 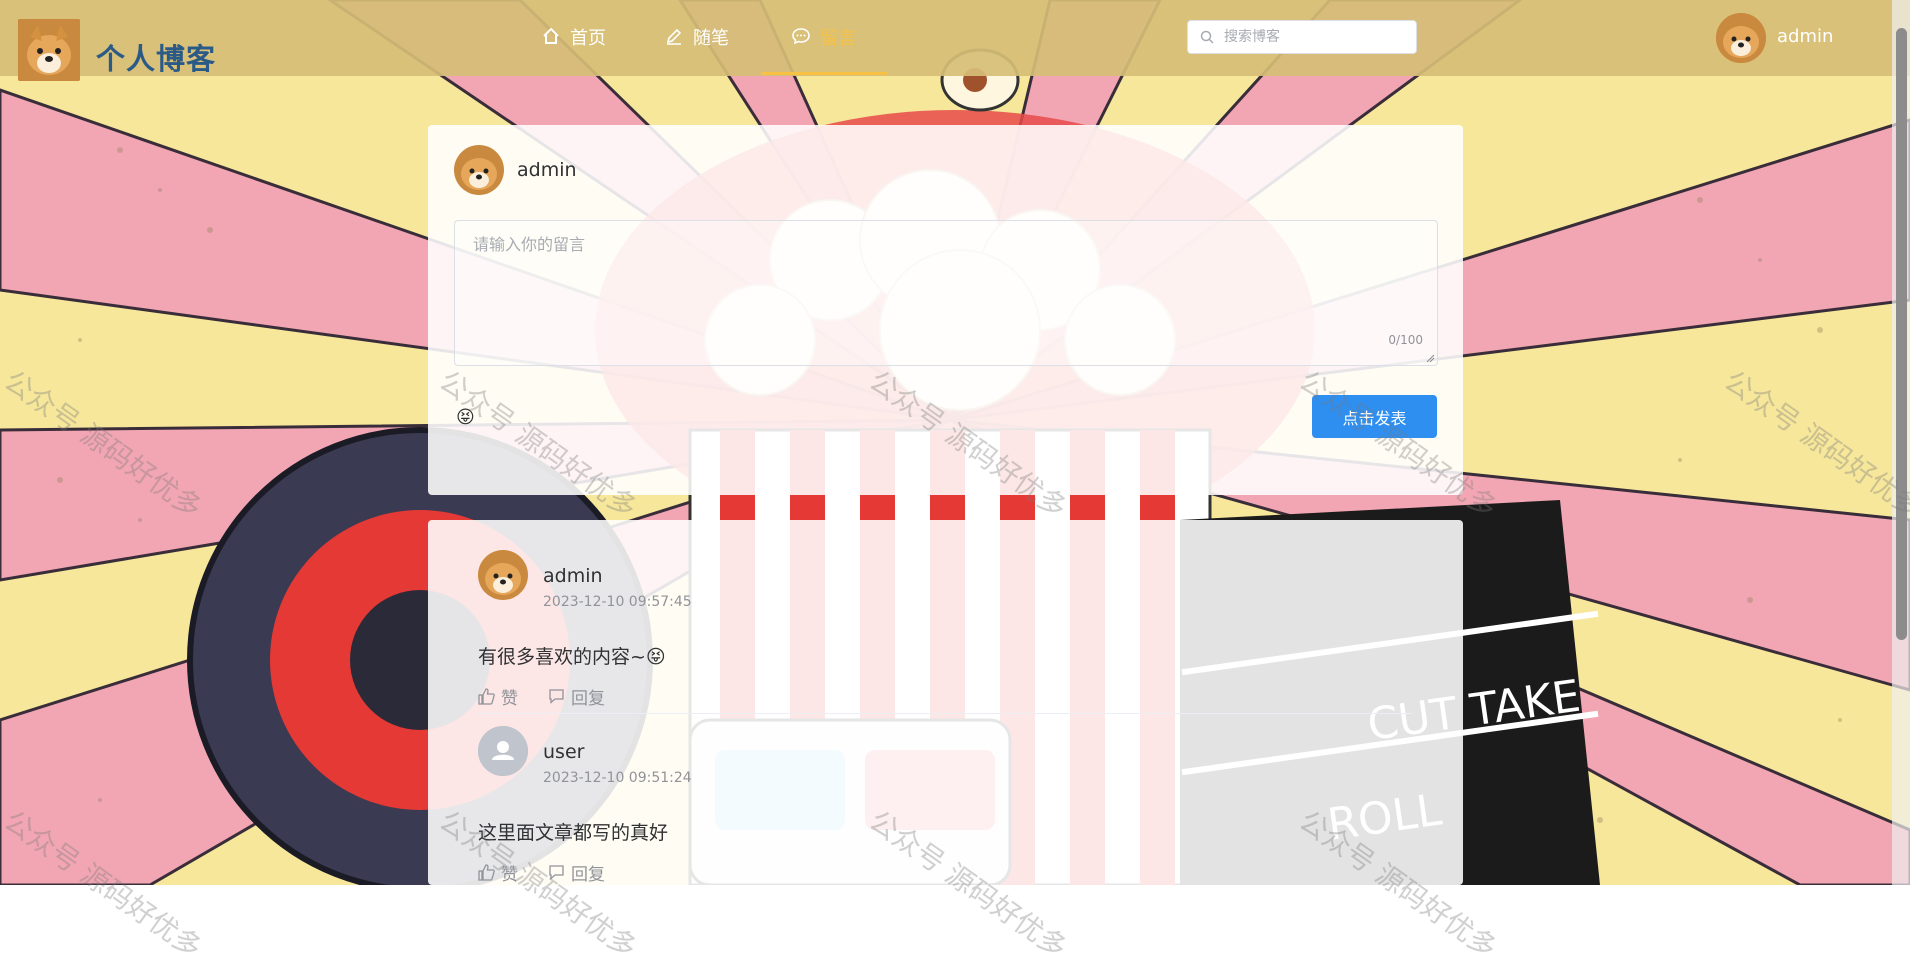 What do you see at coordinates (617, 778) in the screenshot?
I see `comment-time: 2023-12-10 09:51:24` at bounding box center [617, 778].